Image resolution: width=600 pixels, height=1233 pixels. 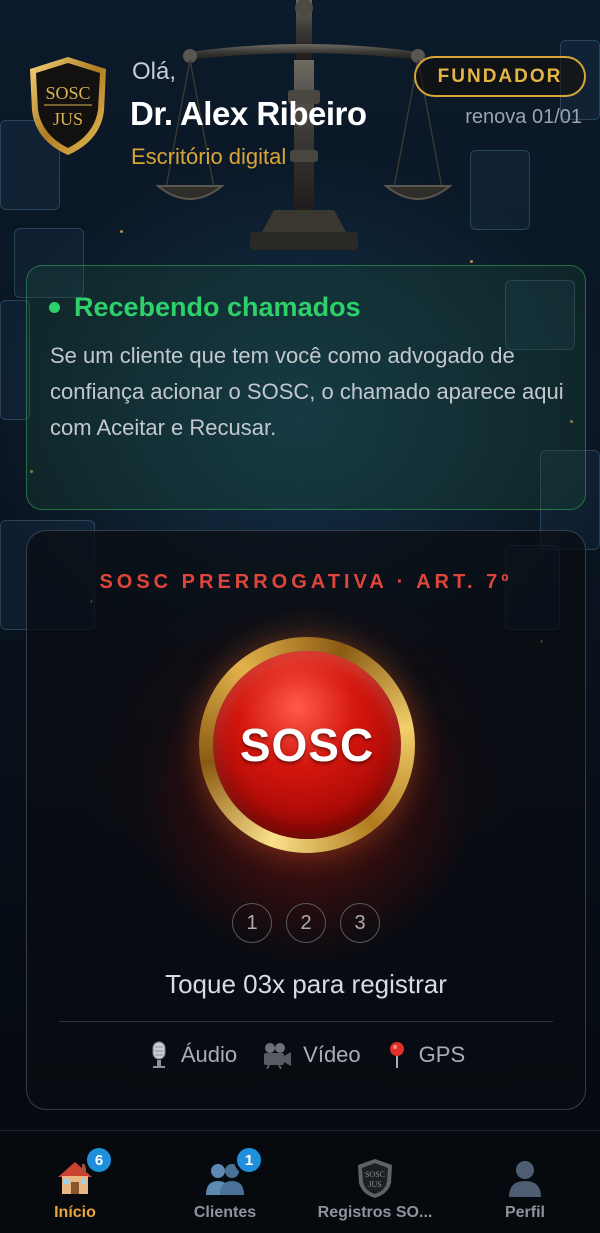 I want to click on tap-hint: Toque 03x para registrar, so click(x=306, y=984).